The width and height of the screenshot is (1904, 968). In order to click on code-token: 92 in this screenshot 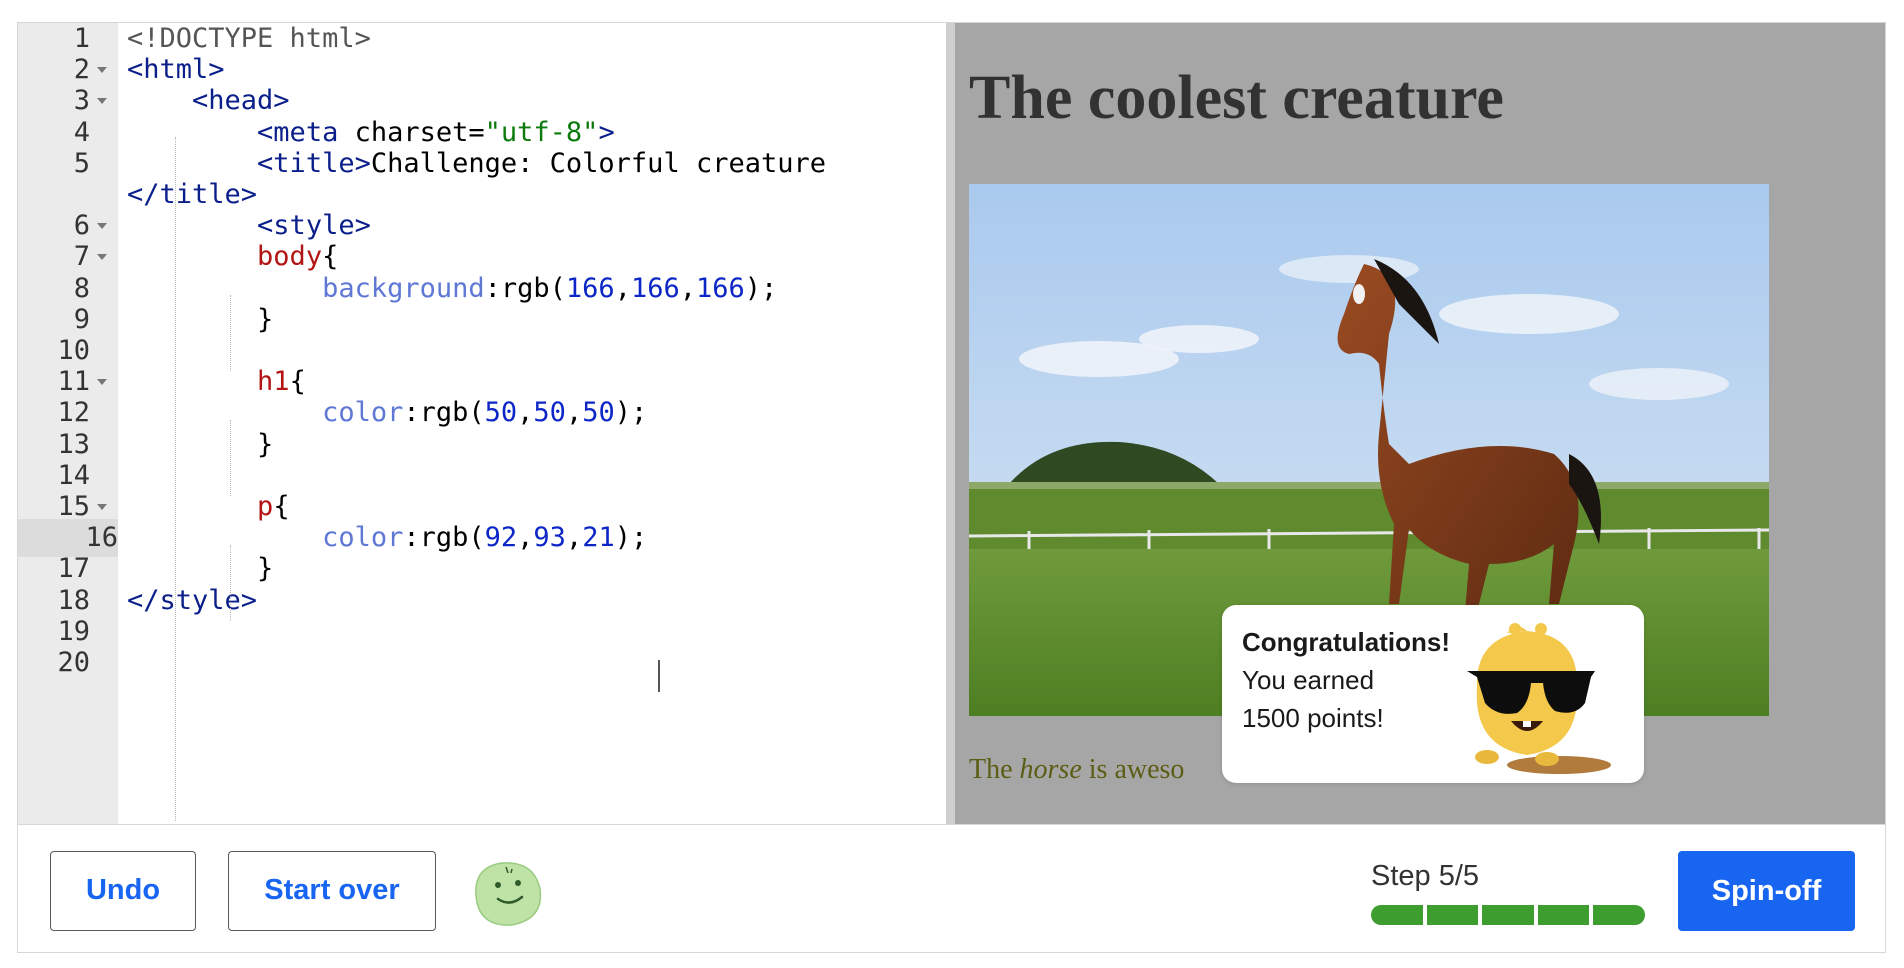, I will do `click(501, 538)`.